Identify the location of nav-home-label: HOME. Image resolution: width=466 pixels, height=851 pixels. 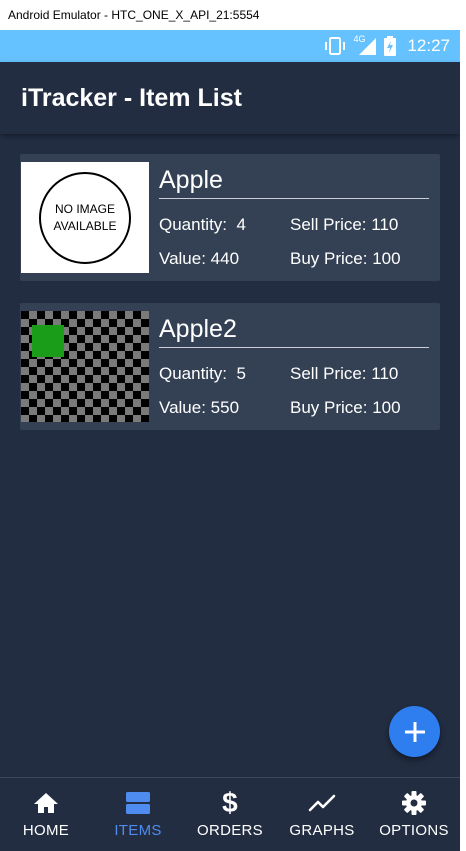
(46, 830).